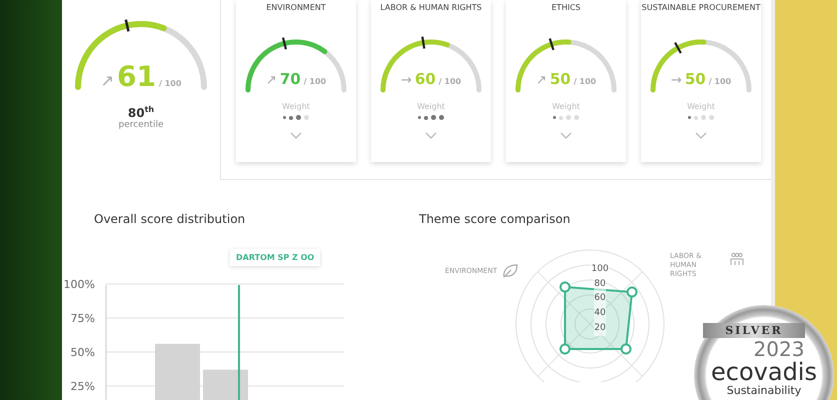  Describe the element at coordinates (296, 8) in the screenshot. I see `theme-title: ENVIRONMENT` at that location.